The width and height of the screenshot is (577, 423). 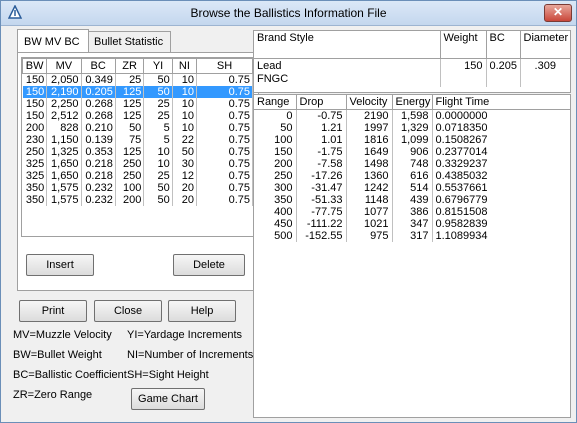 What do you see at coordinates (369, 102) in the screenshot?
I see `col-velocity: Velocity` at bounding box center [369, 102].